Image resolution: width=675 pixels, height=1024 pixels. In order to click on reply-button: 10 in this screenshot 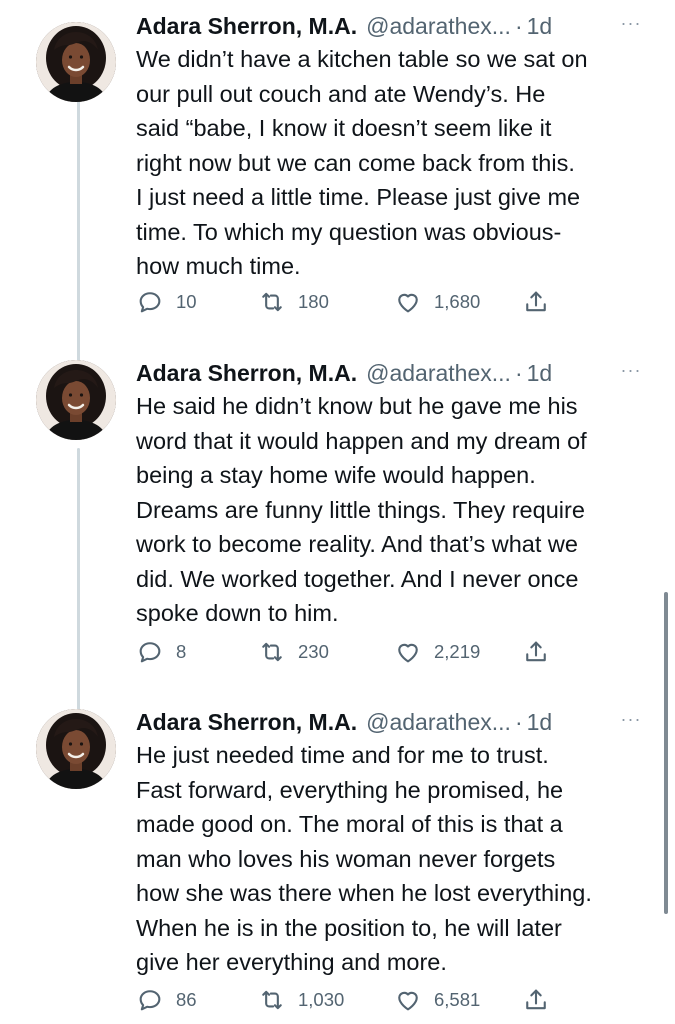, I will do `click(166, 302)`.